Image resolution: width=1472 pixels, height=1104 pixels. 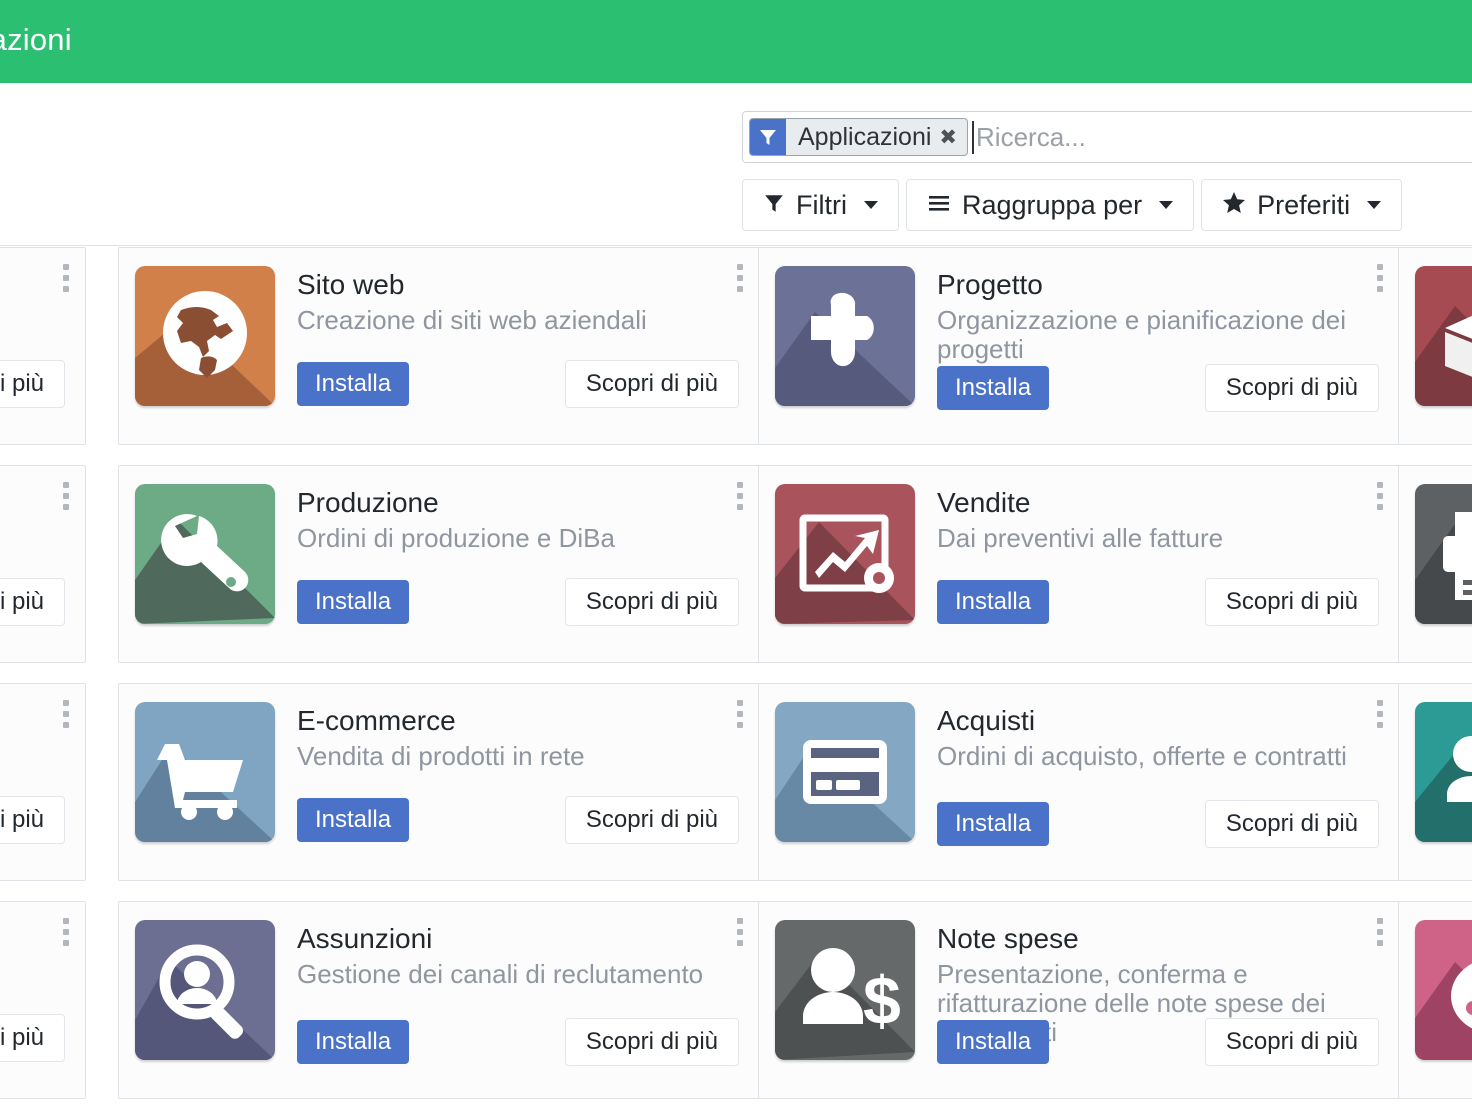 What do you see at coordinates (365, 938) in the screenshot?
I see `app-name: Assunzioni` at bounding box center [365, 938].